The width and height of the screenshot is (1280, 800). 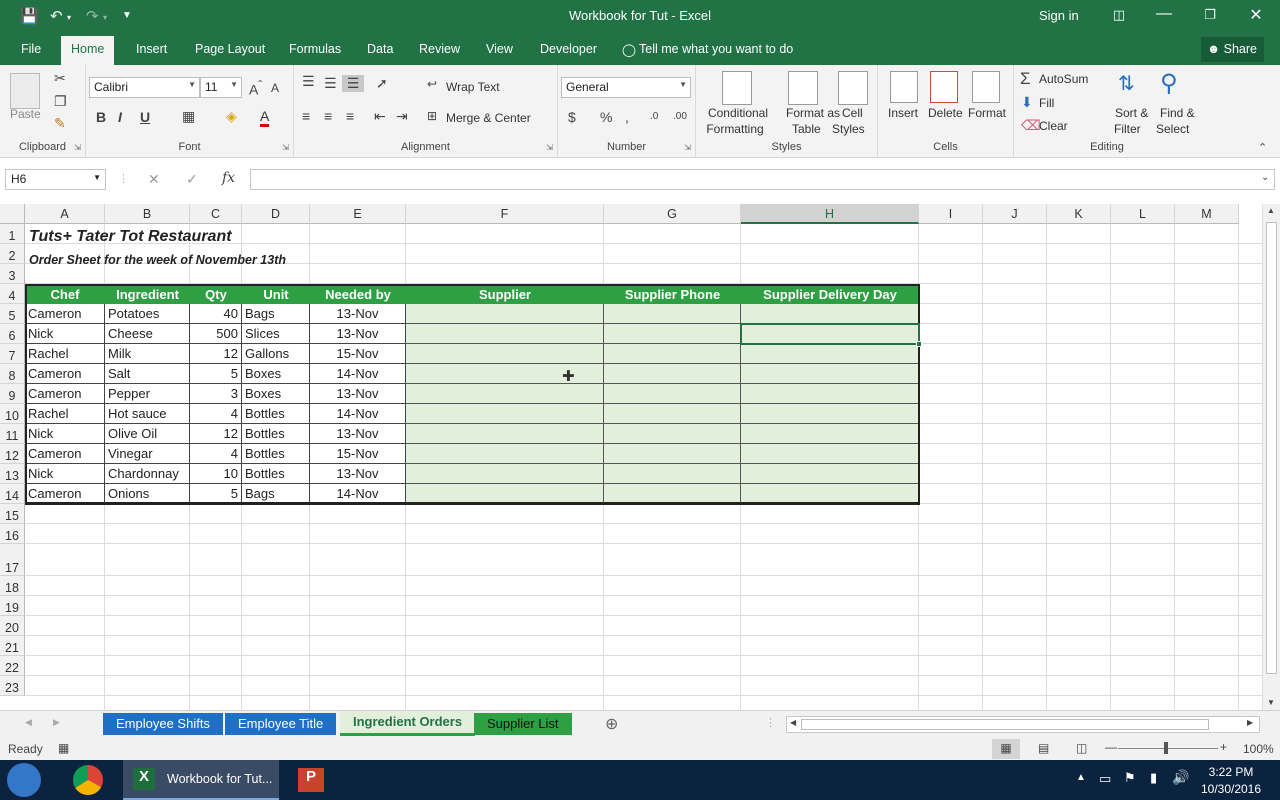 What do you see at coordinates (88, 780) in the screenshot?
I see `chrome-icon` at bounding box center [88, 780].